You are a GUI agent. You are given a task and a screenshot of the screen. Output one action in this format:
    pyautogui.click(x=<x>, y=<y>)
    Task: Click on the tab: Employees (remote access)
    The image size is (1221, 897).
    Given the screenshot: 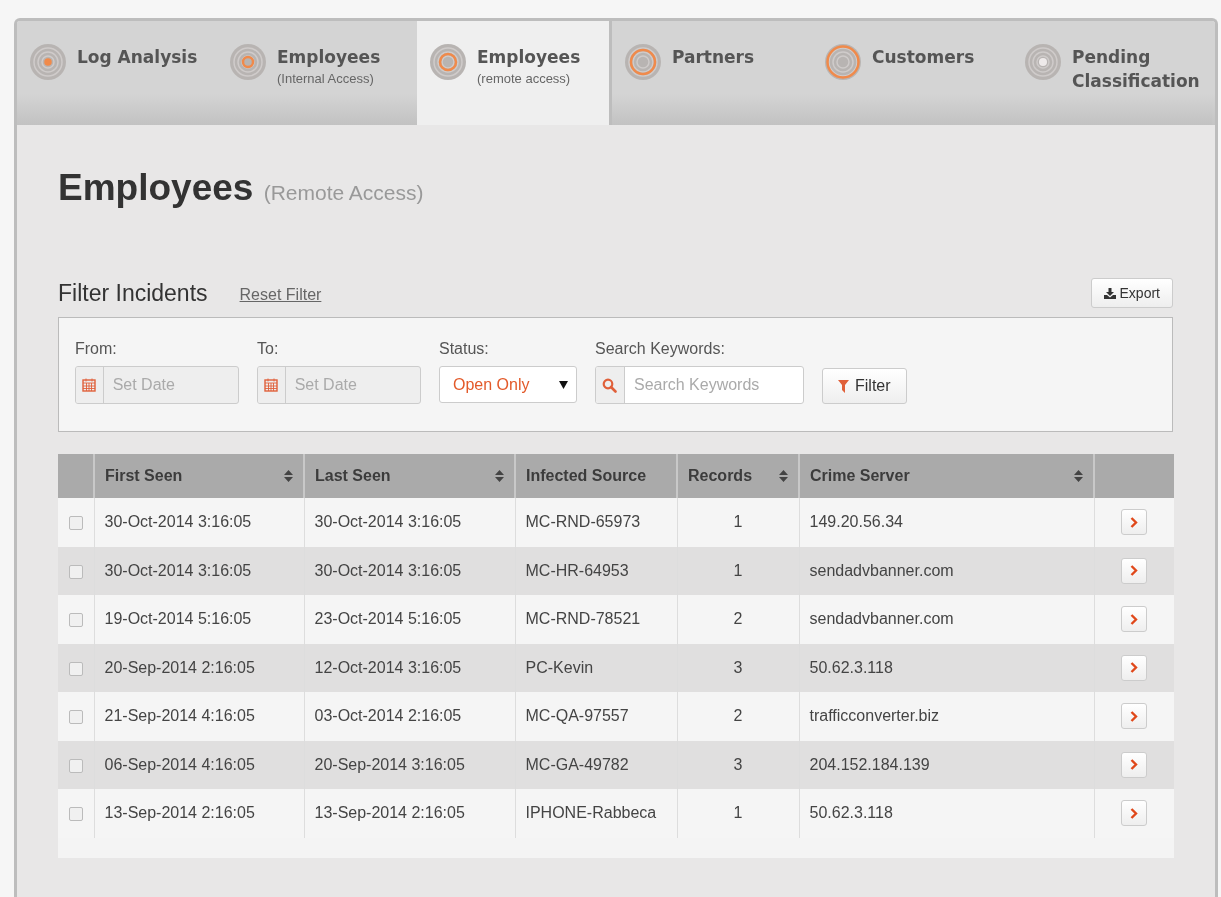 What is the action you would take?
    pyautogui.click(x=514, y=73)
    